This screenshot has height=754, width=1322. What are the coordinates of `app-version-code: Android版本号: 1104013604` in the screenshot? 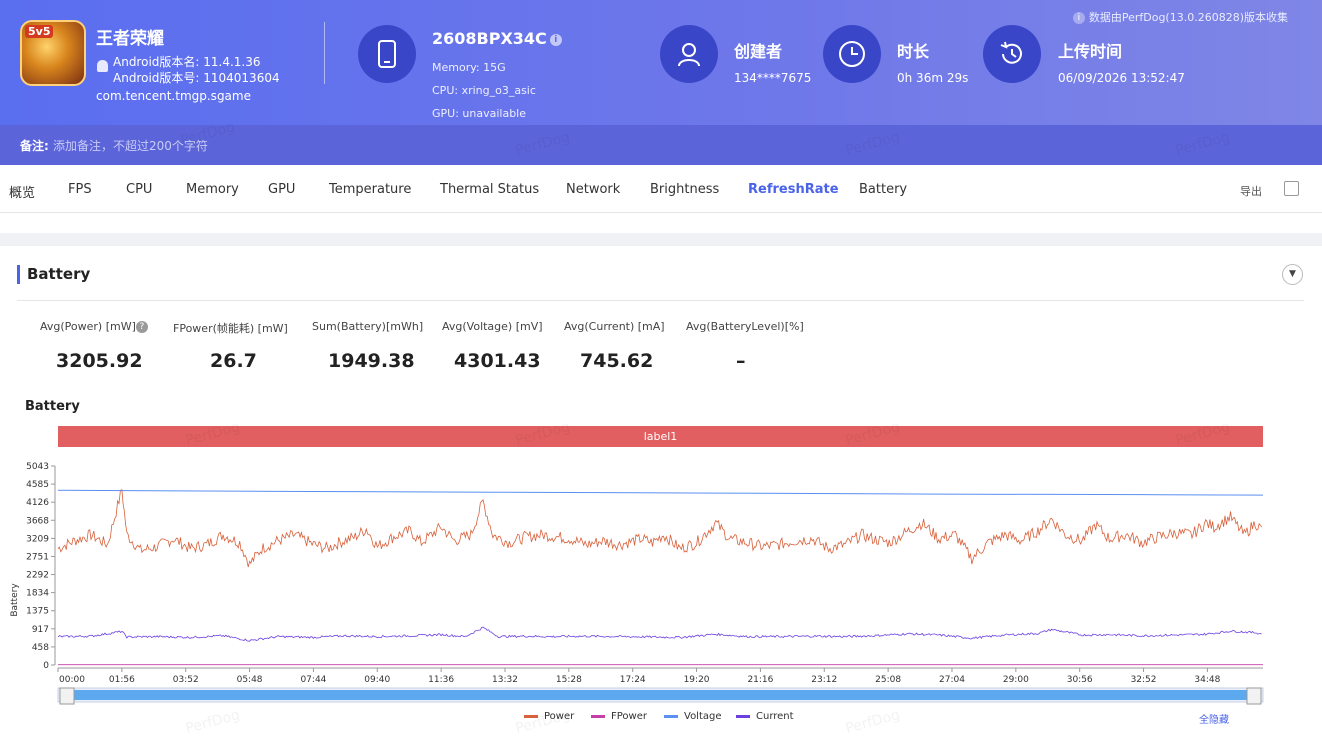 It's located at (196, 78).